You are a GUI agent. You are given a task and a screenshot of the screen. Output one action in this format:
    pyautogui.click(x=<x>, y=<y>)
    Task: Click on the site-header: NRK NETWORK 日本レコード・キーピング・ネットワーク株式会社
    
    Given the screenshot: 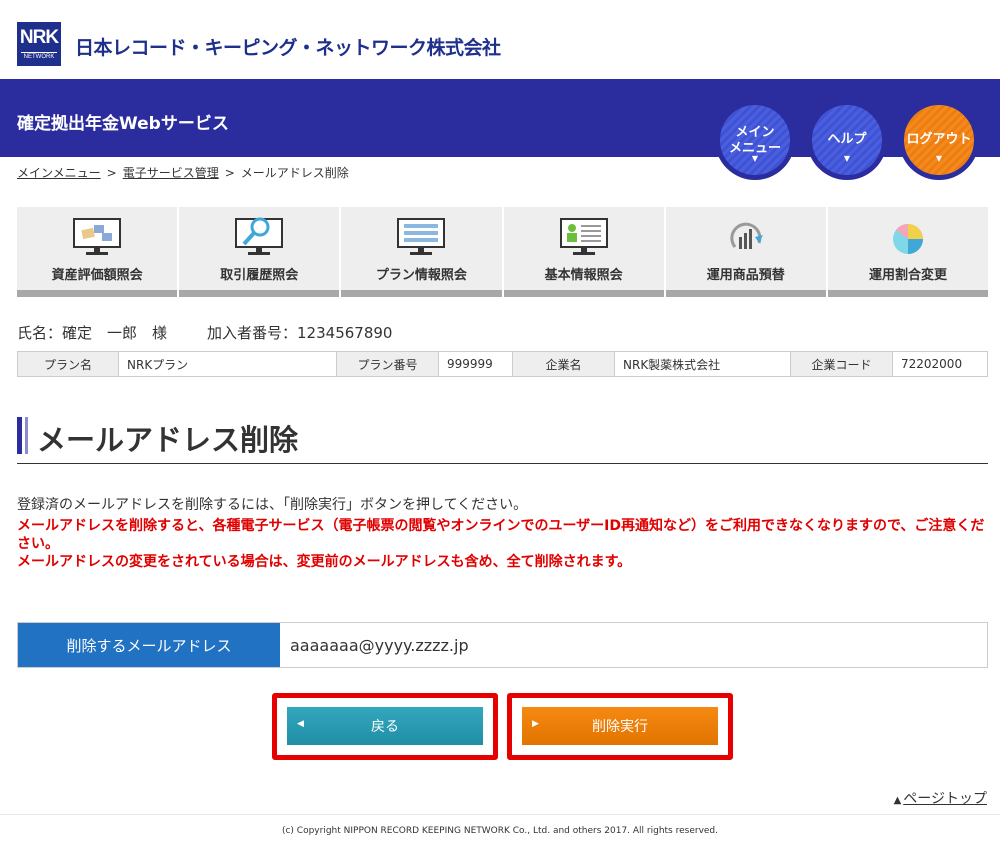 What is the action you would take?
    pyautogui.click(x=500, y=39)
    